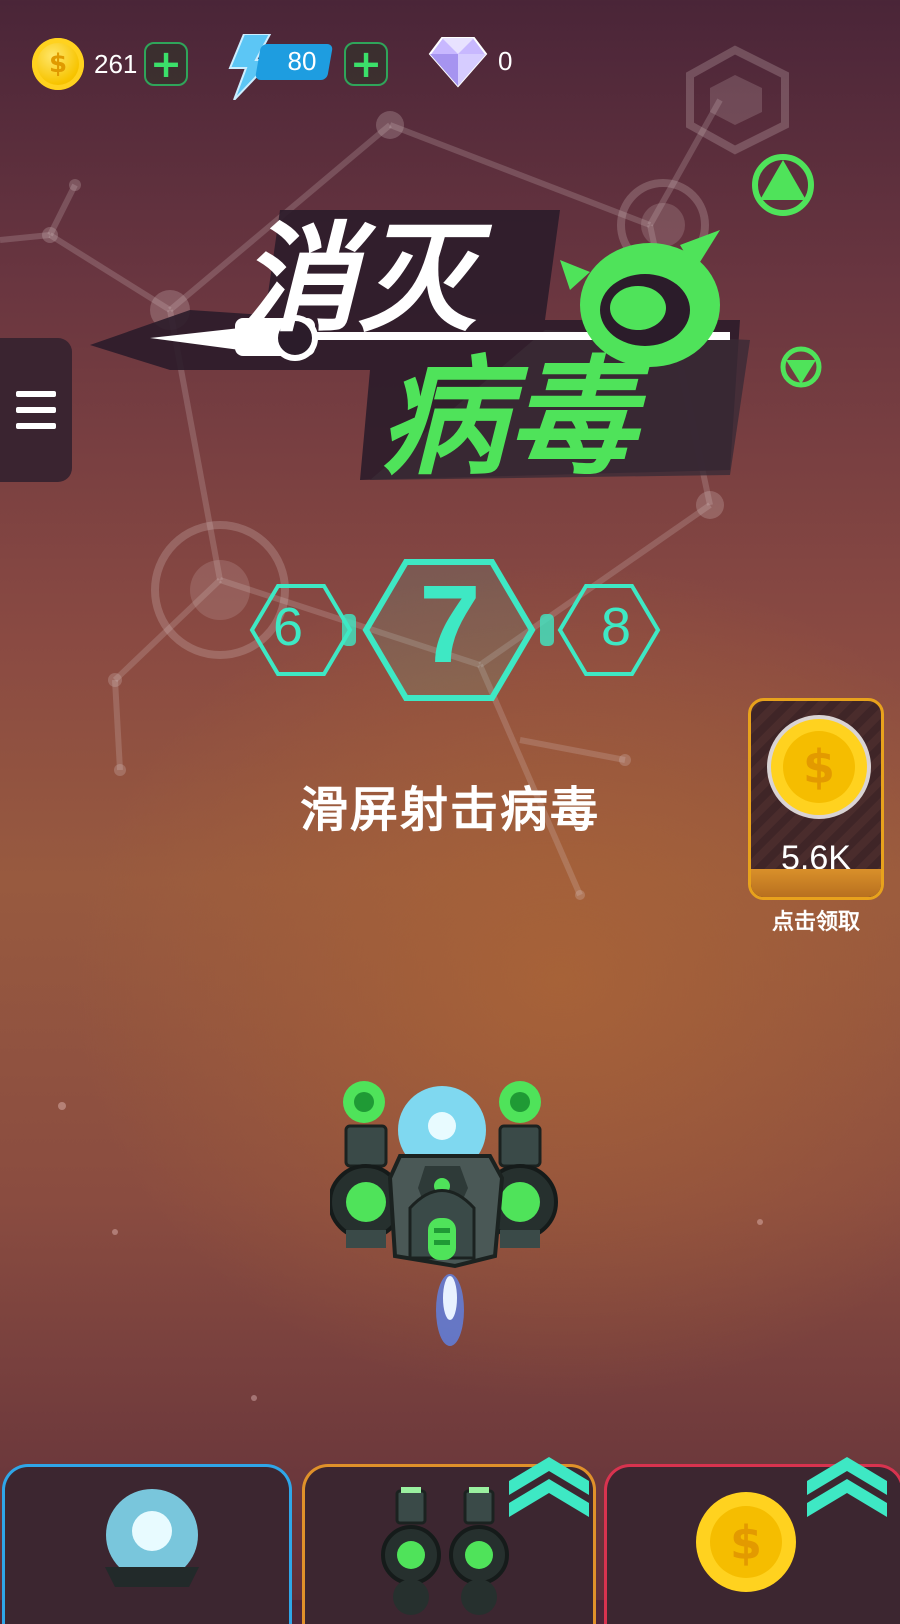 The width and height of the screenshot is (900, 1624). Describe the element at coordinates (515, 418) in the screenshot. I see `title-line2: 病毒` at that location.